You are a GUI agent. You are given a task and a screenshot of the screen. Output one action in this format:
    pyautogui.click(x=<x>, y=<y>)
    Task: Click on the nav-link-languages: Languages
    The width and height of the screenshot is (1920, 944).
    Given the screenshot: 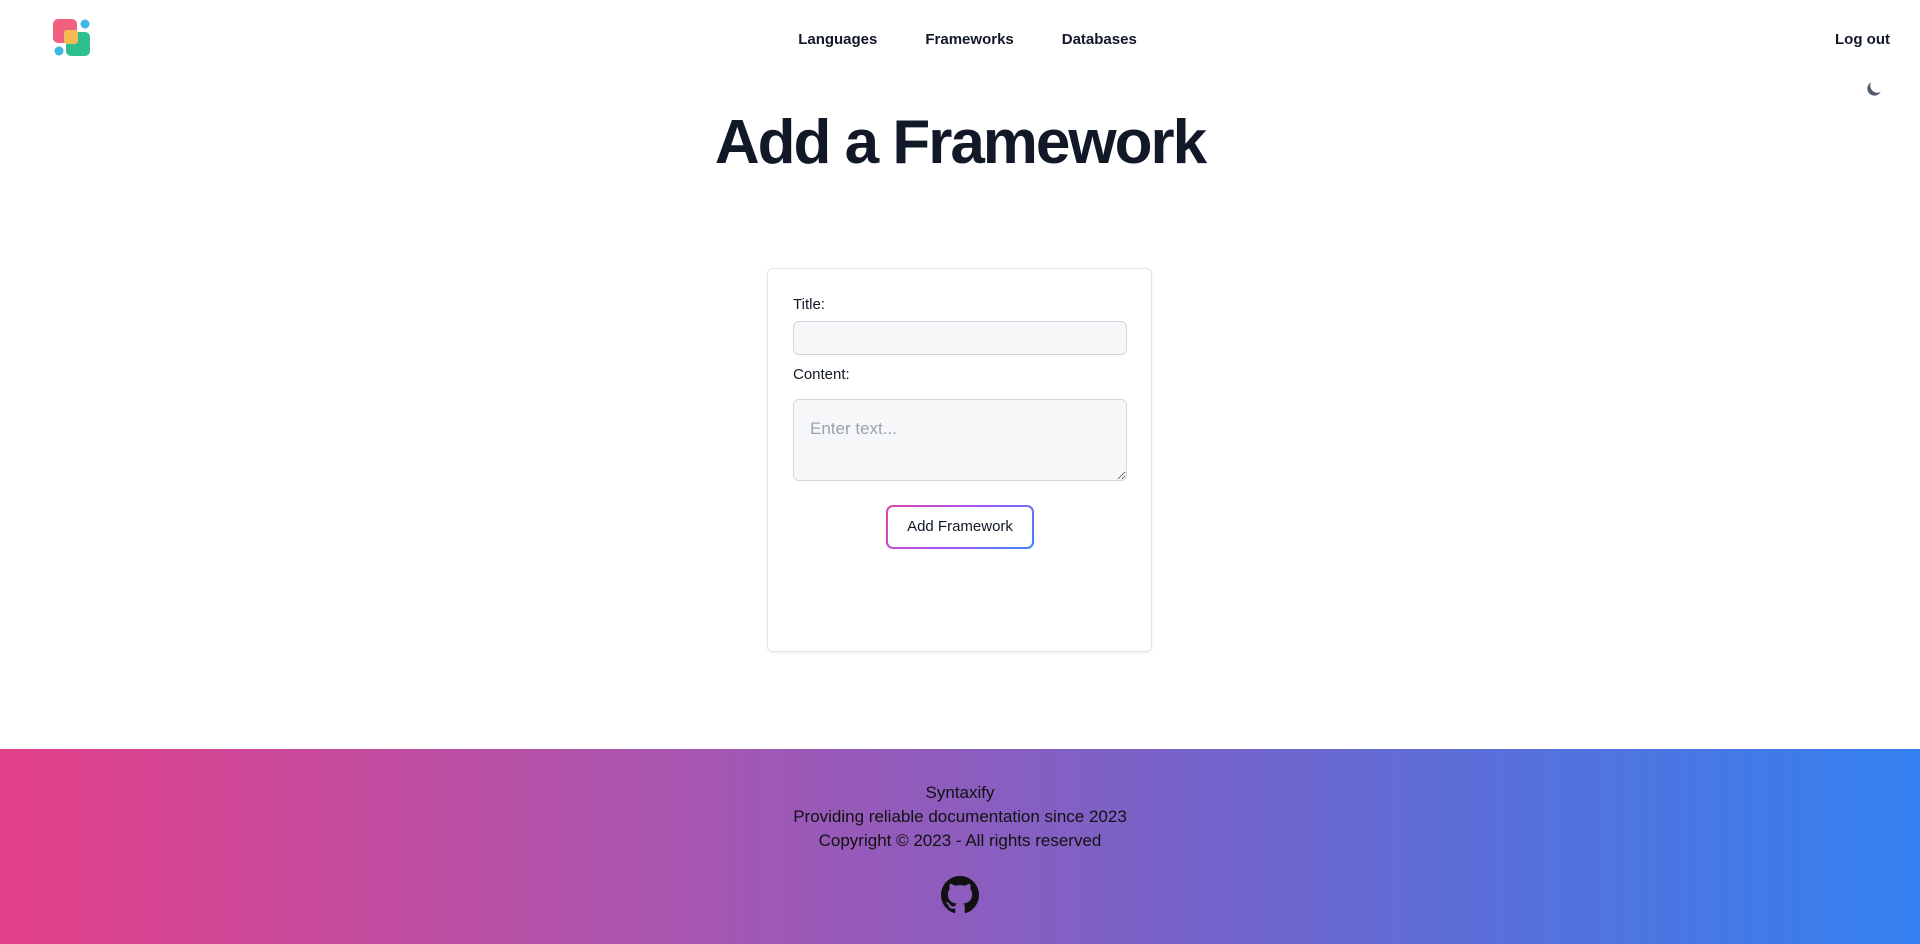 What is the action you would take?
    pyautogui.click(x=837, y=40)
    